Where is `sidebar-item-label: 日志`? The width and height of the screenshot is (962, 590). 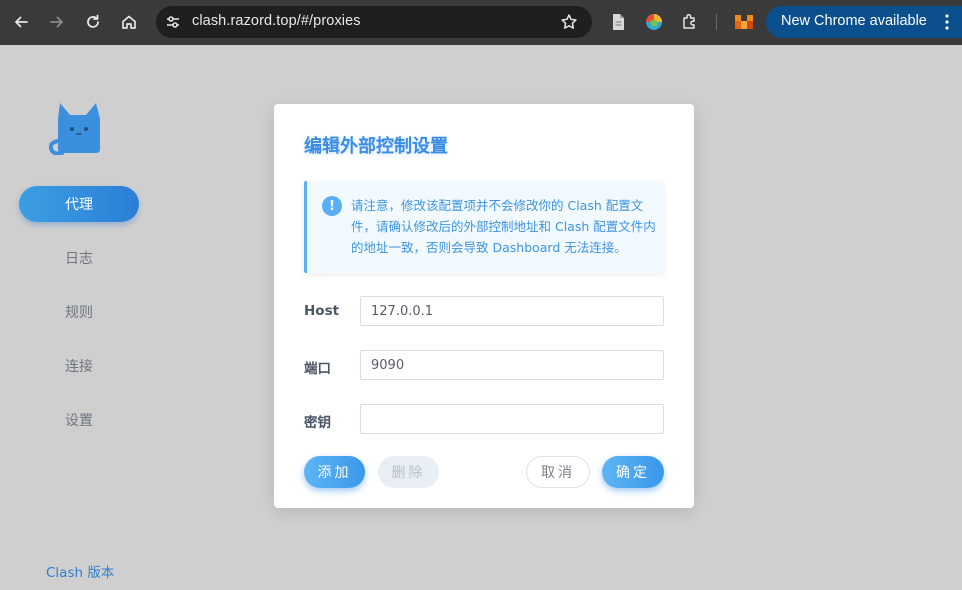
sidebar-item-label: 日志 is located at coordinates (79, 259).